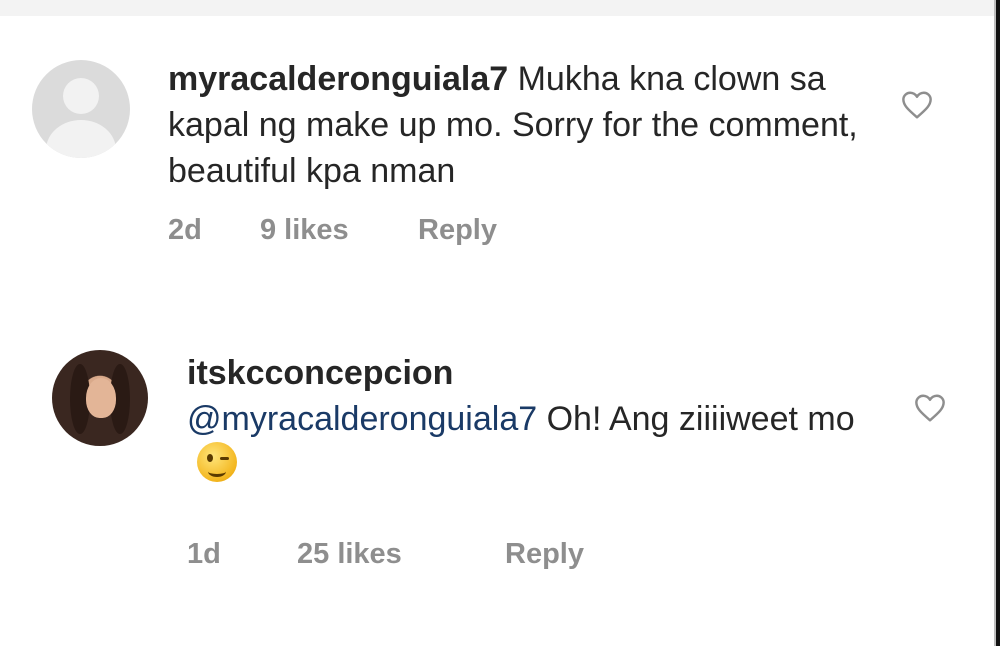 The image size is (1000, 646). I want to click on mention-link: @myracalderonguiala7, so click(362, 419).